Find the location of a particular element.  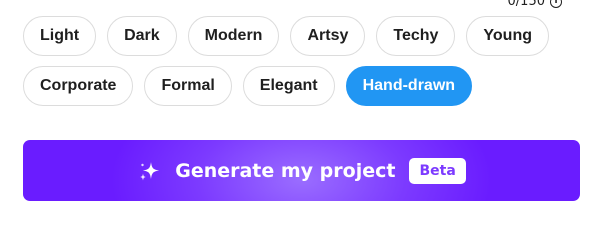

chip-techy: Techy is located at coordinates (416, 36).